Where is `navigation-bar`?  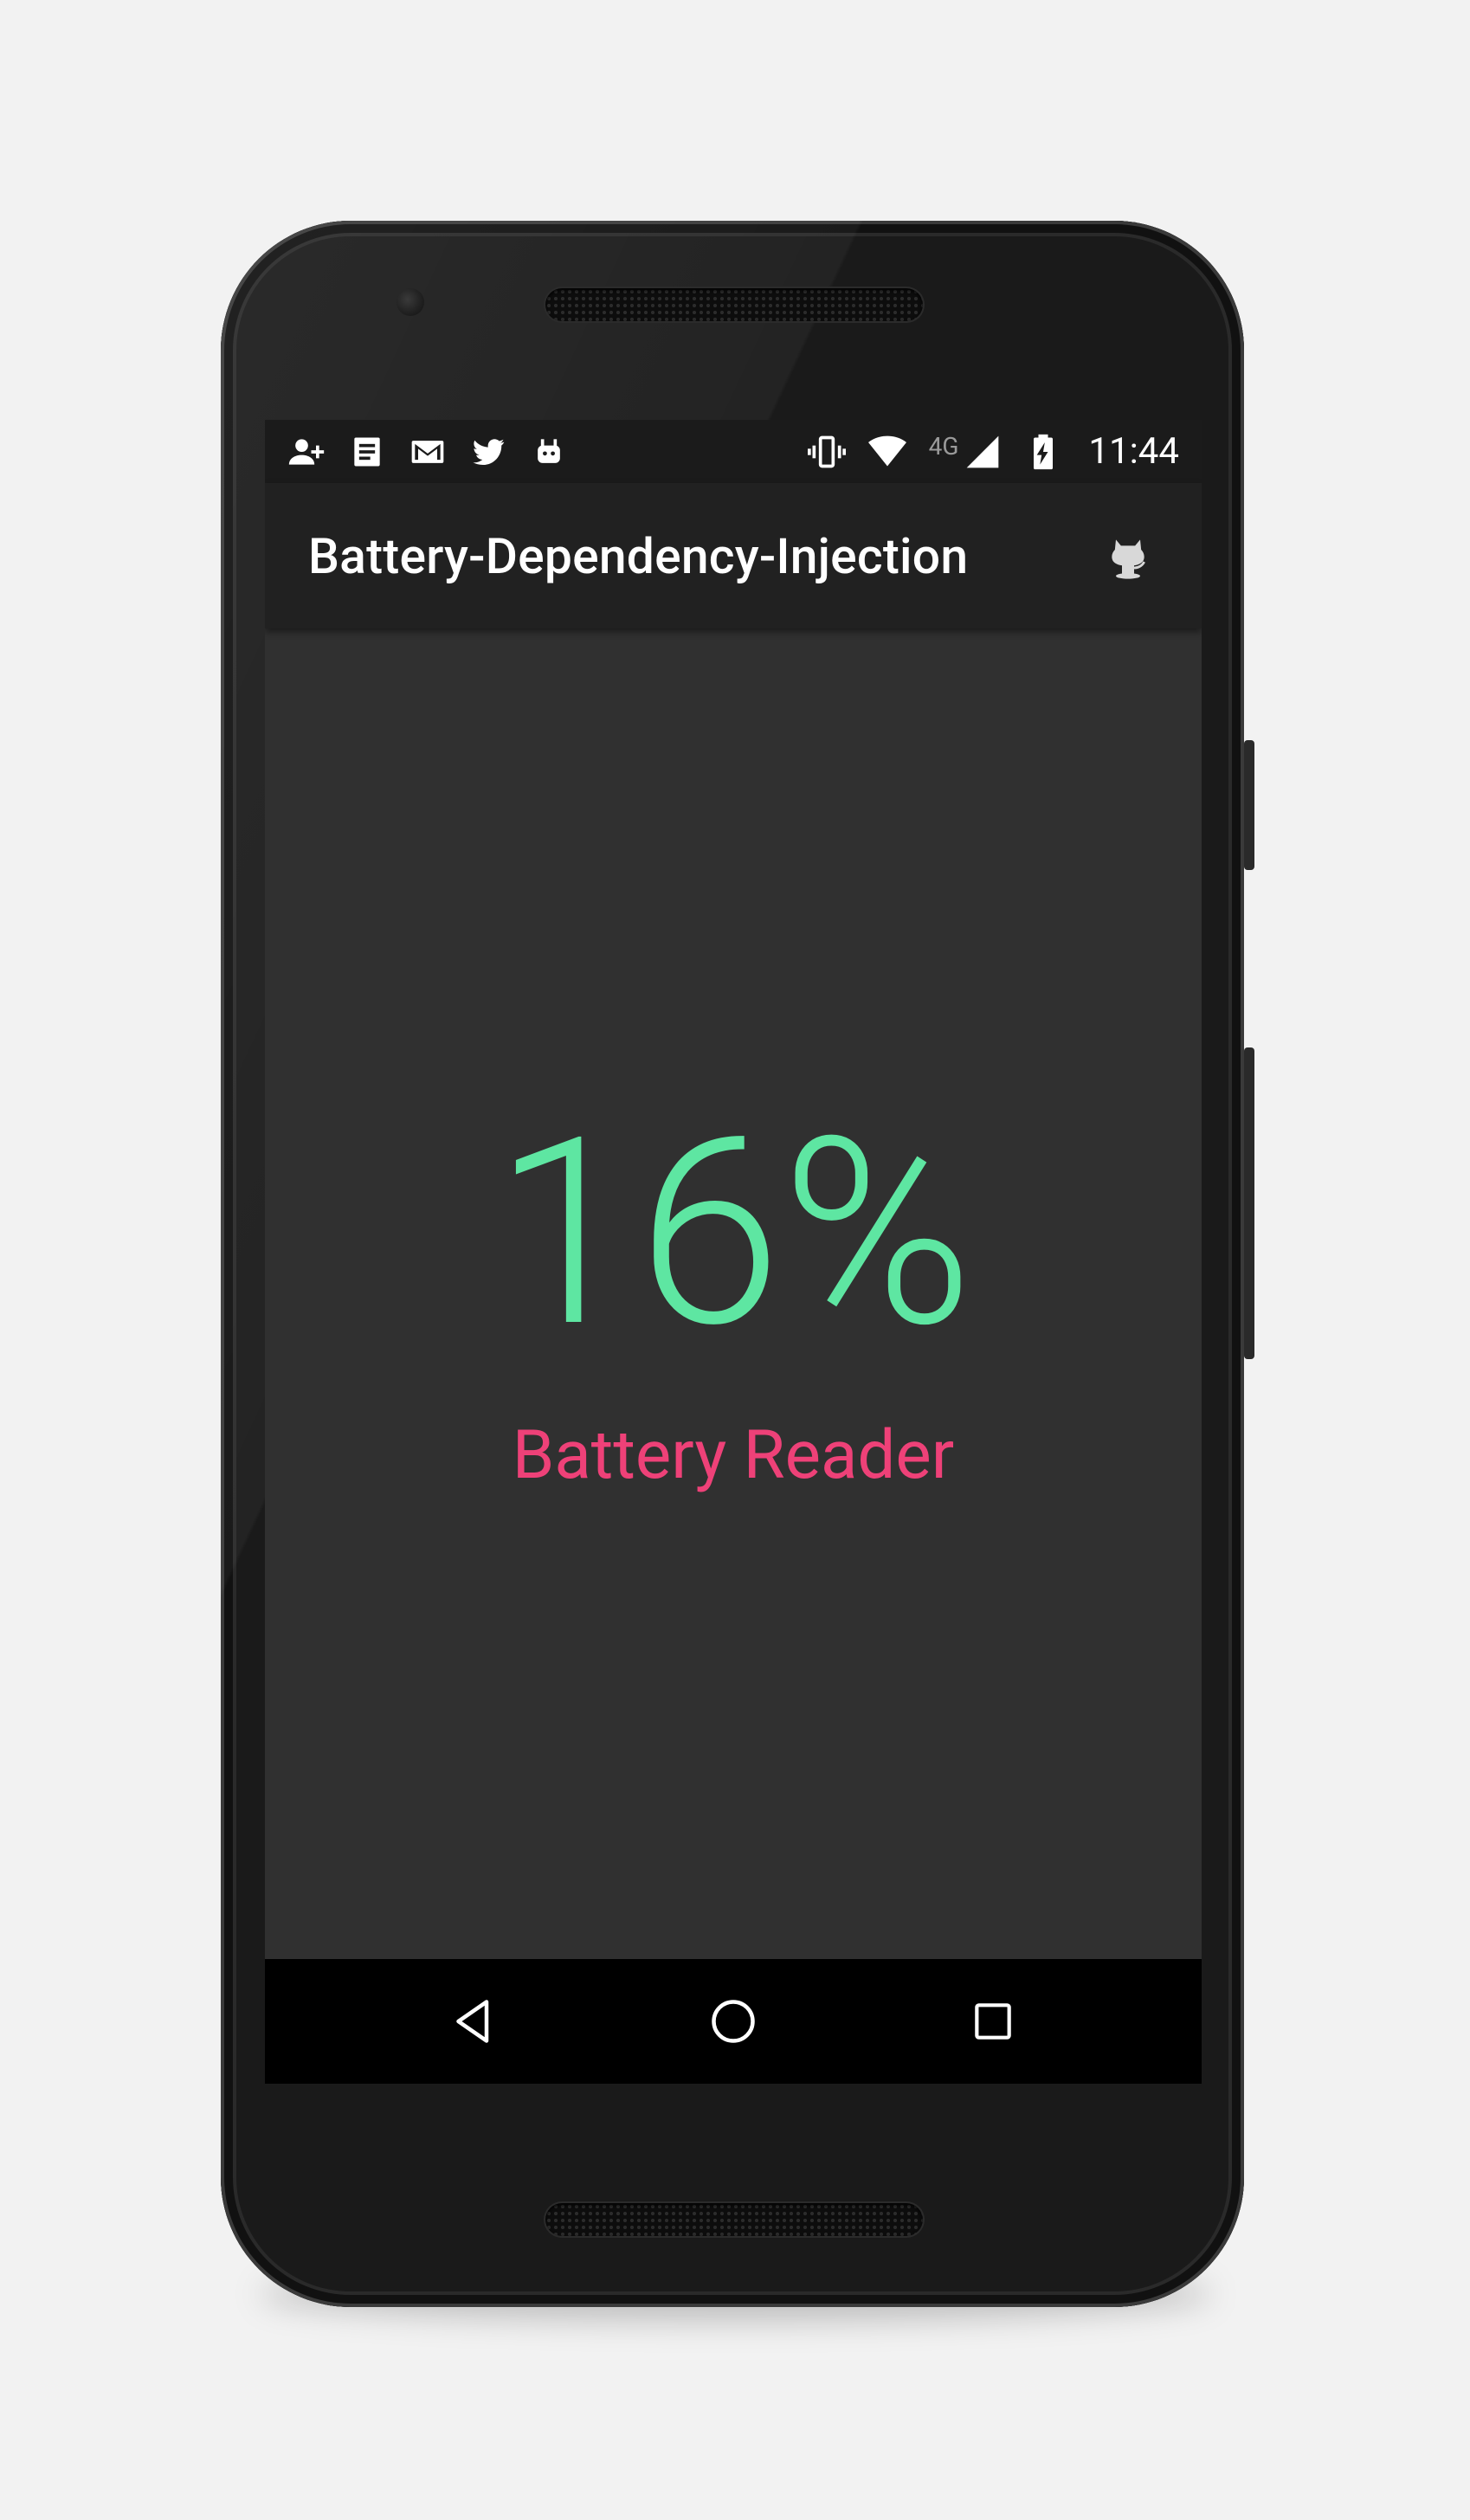 navigation-bar is located at coordinates (733, 2021).